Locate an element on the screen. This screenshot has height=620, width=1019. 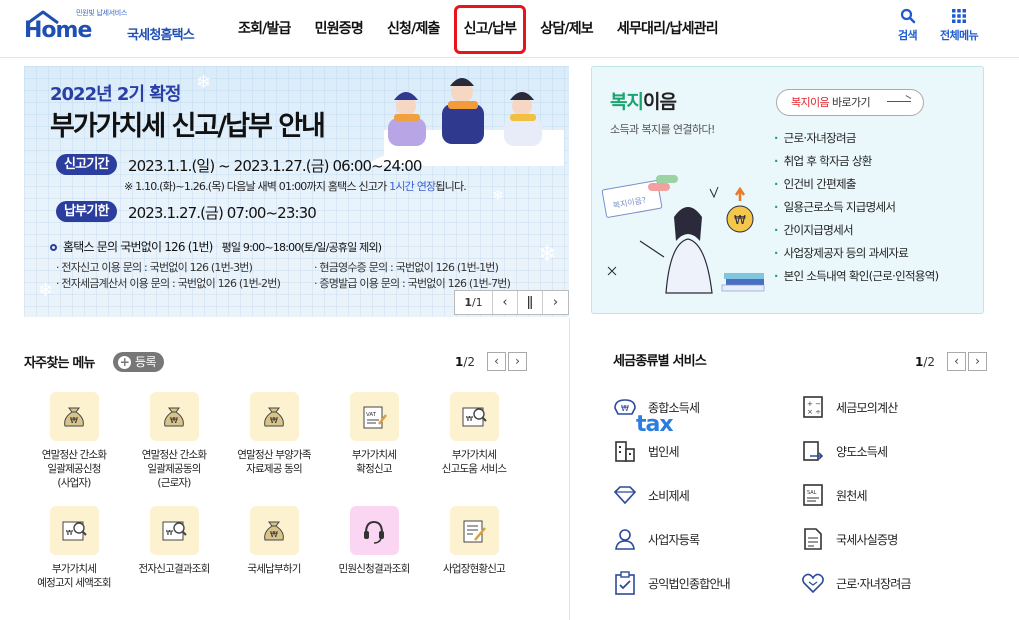
banner-next-button: › is located at coordinates (555, 302).